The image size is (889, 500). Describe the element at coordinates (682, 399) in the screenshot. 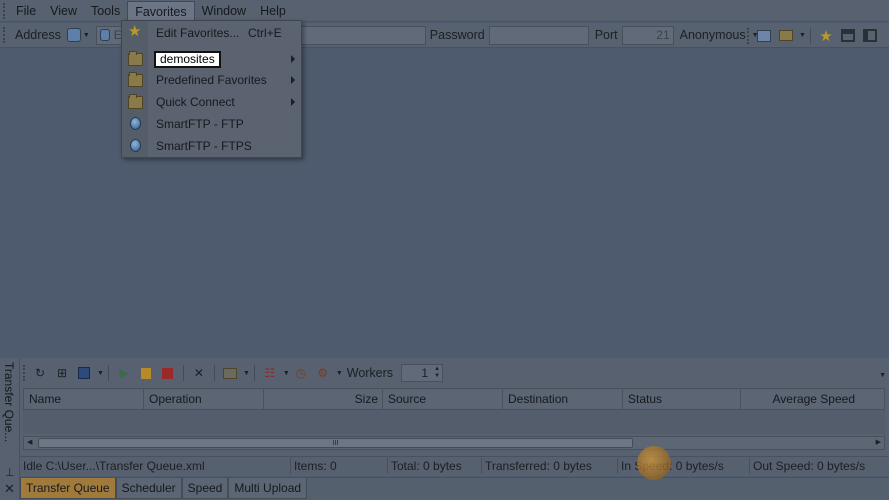

I see `column-status: Status` at that location.